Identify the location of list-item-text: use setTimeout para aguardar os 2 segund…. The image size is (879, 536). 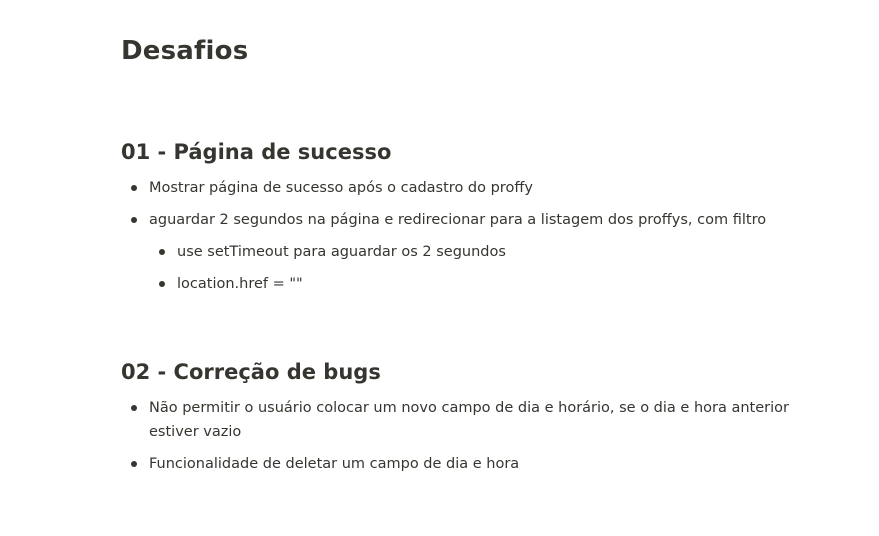
(341, 252).